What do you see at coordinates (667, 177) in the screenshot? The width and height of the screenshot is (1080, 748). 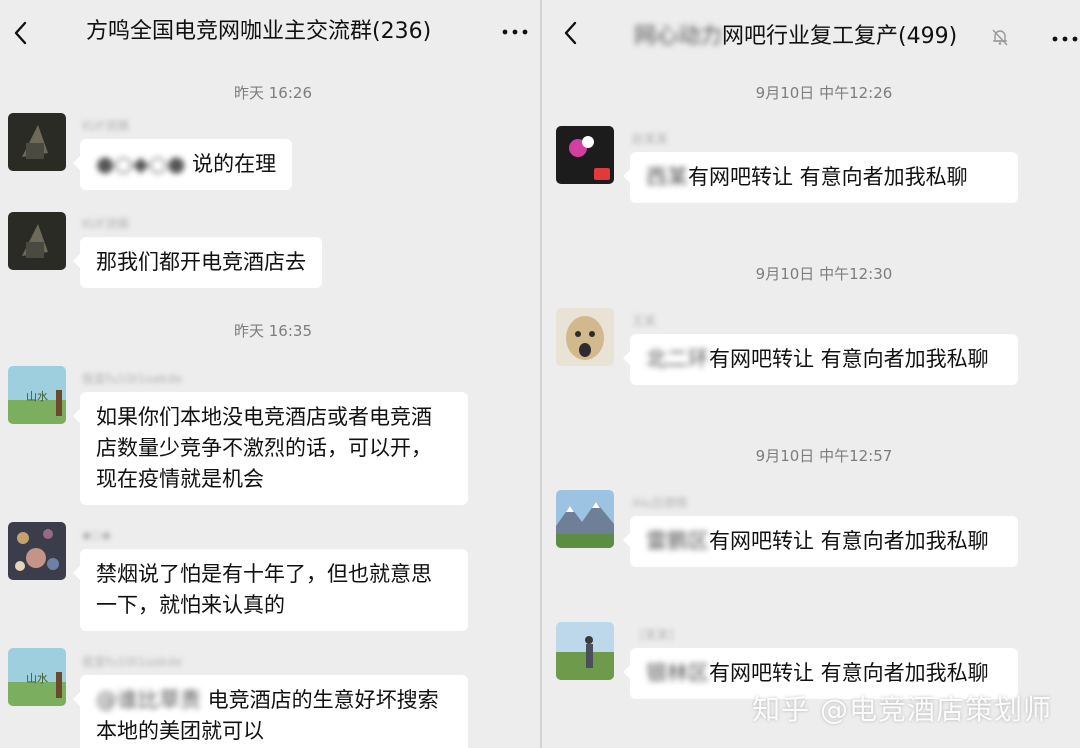 I see `sender-area-prefix: 西某` at bounding box center [667, 177].